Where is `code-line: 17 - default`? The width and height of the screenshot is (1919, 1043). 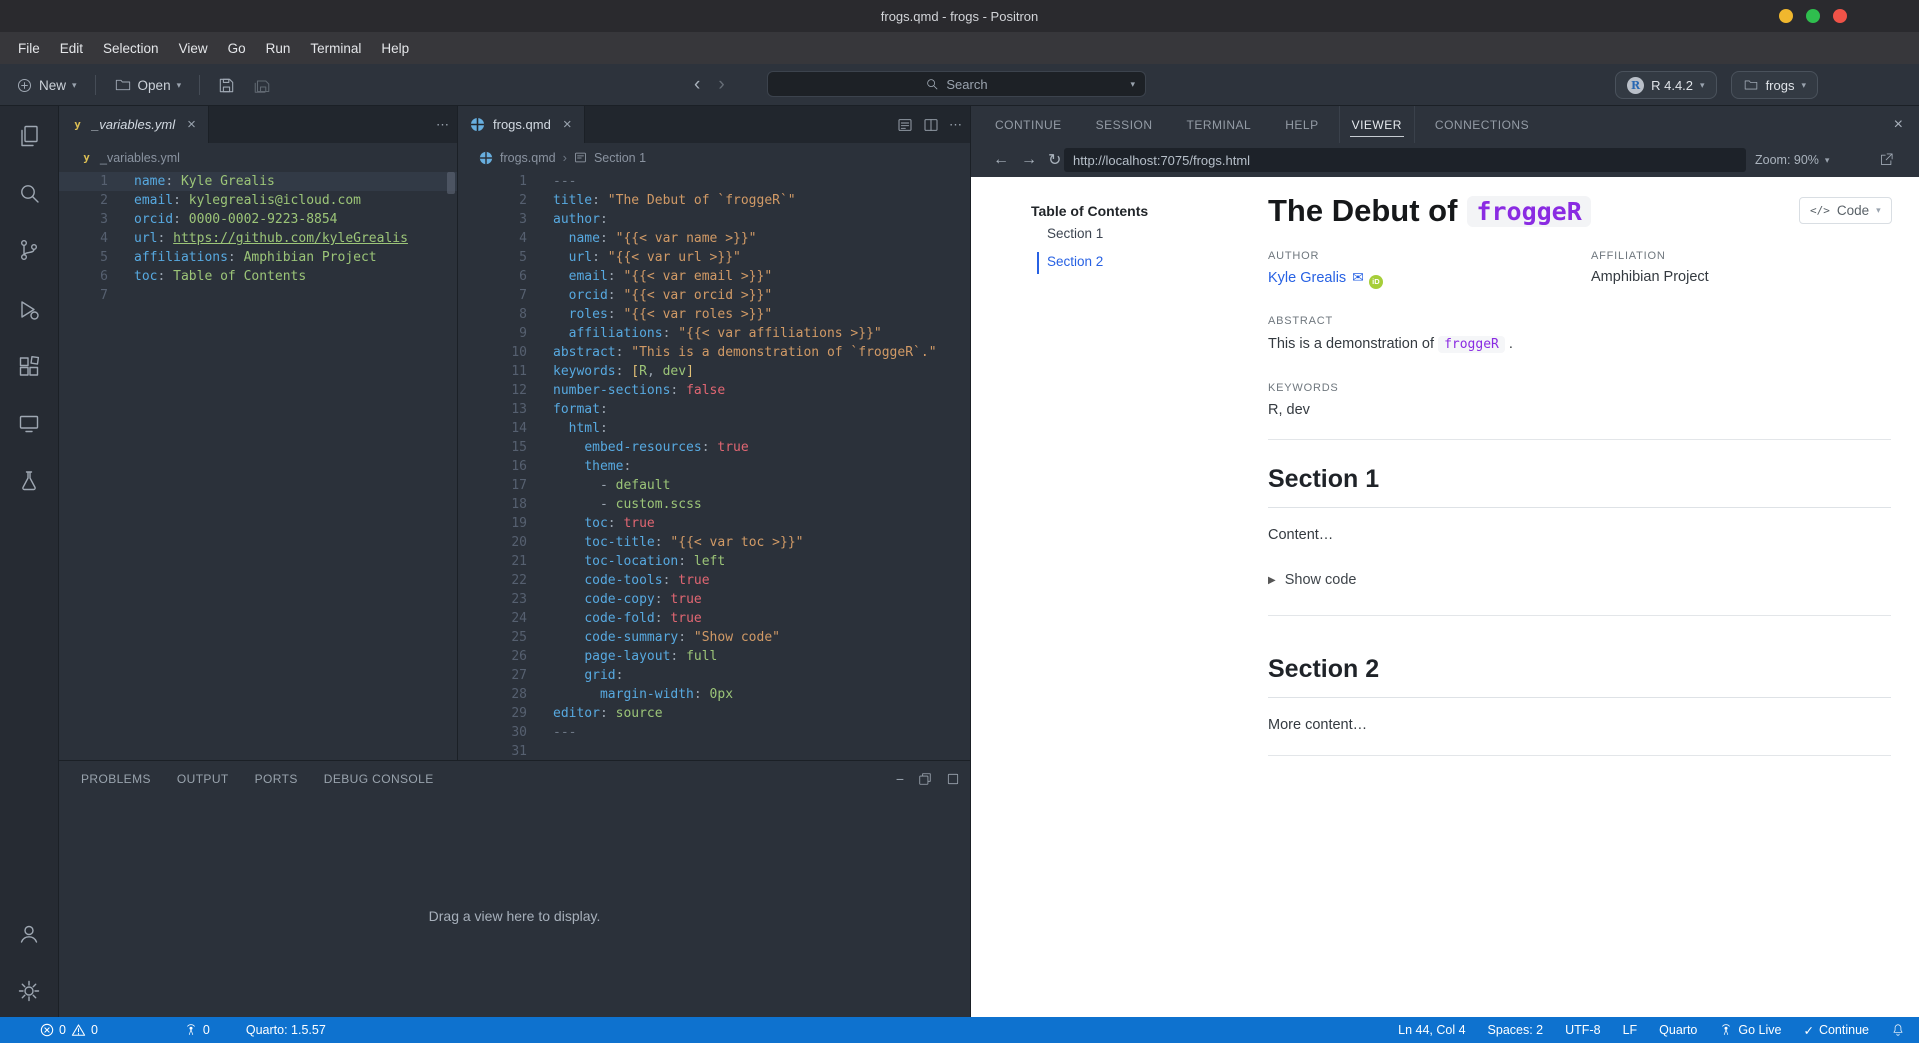
code-line: 17 - default is located at coordinates (714, 485).